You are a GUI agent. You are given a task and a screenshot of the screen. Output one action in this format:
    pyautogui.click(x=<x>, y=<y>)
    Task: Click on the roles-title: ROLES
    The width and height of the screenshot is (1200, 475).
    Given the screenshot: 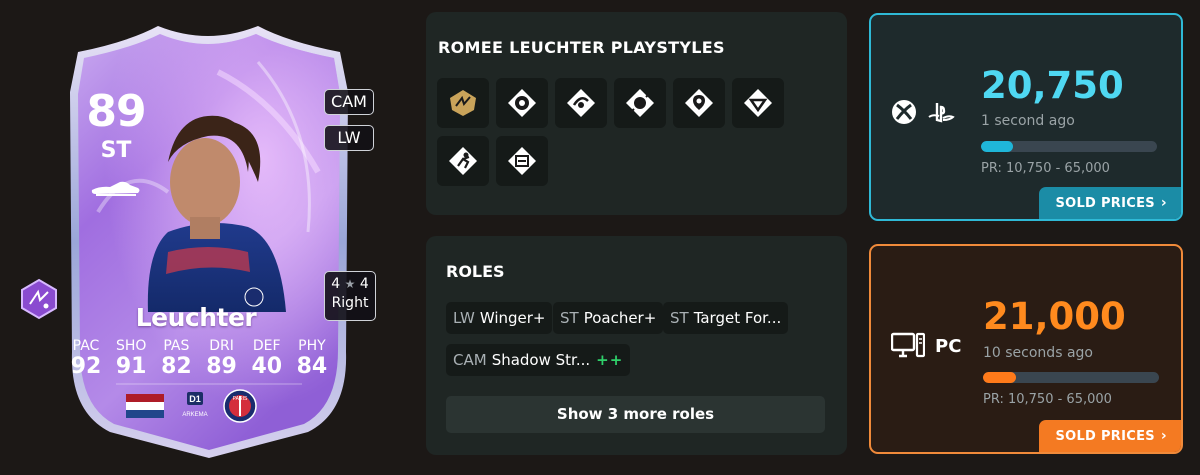 What is the action you would take?
    pyautogui.click(x=475, y=271)
    